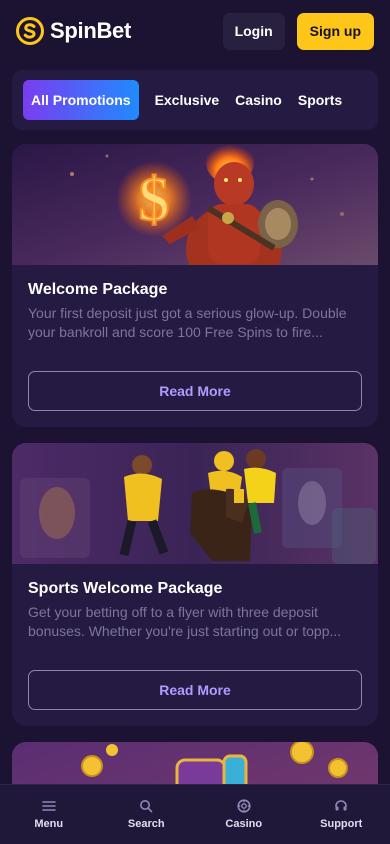 This screenshot has height=844, width=390. I want to click on brand-logo: SpinBet, so click(73, 31).